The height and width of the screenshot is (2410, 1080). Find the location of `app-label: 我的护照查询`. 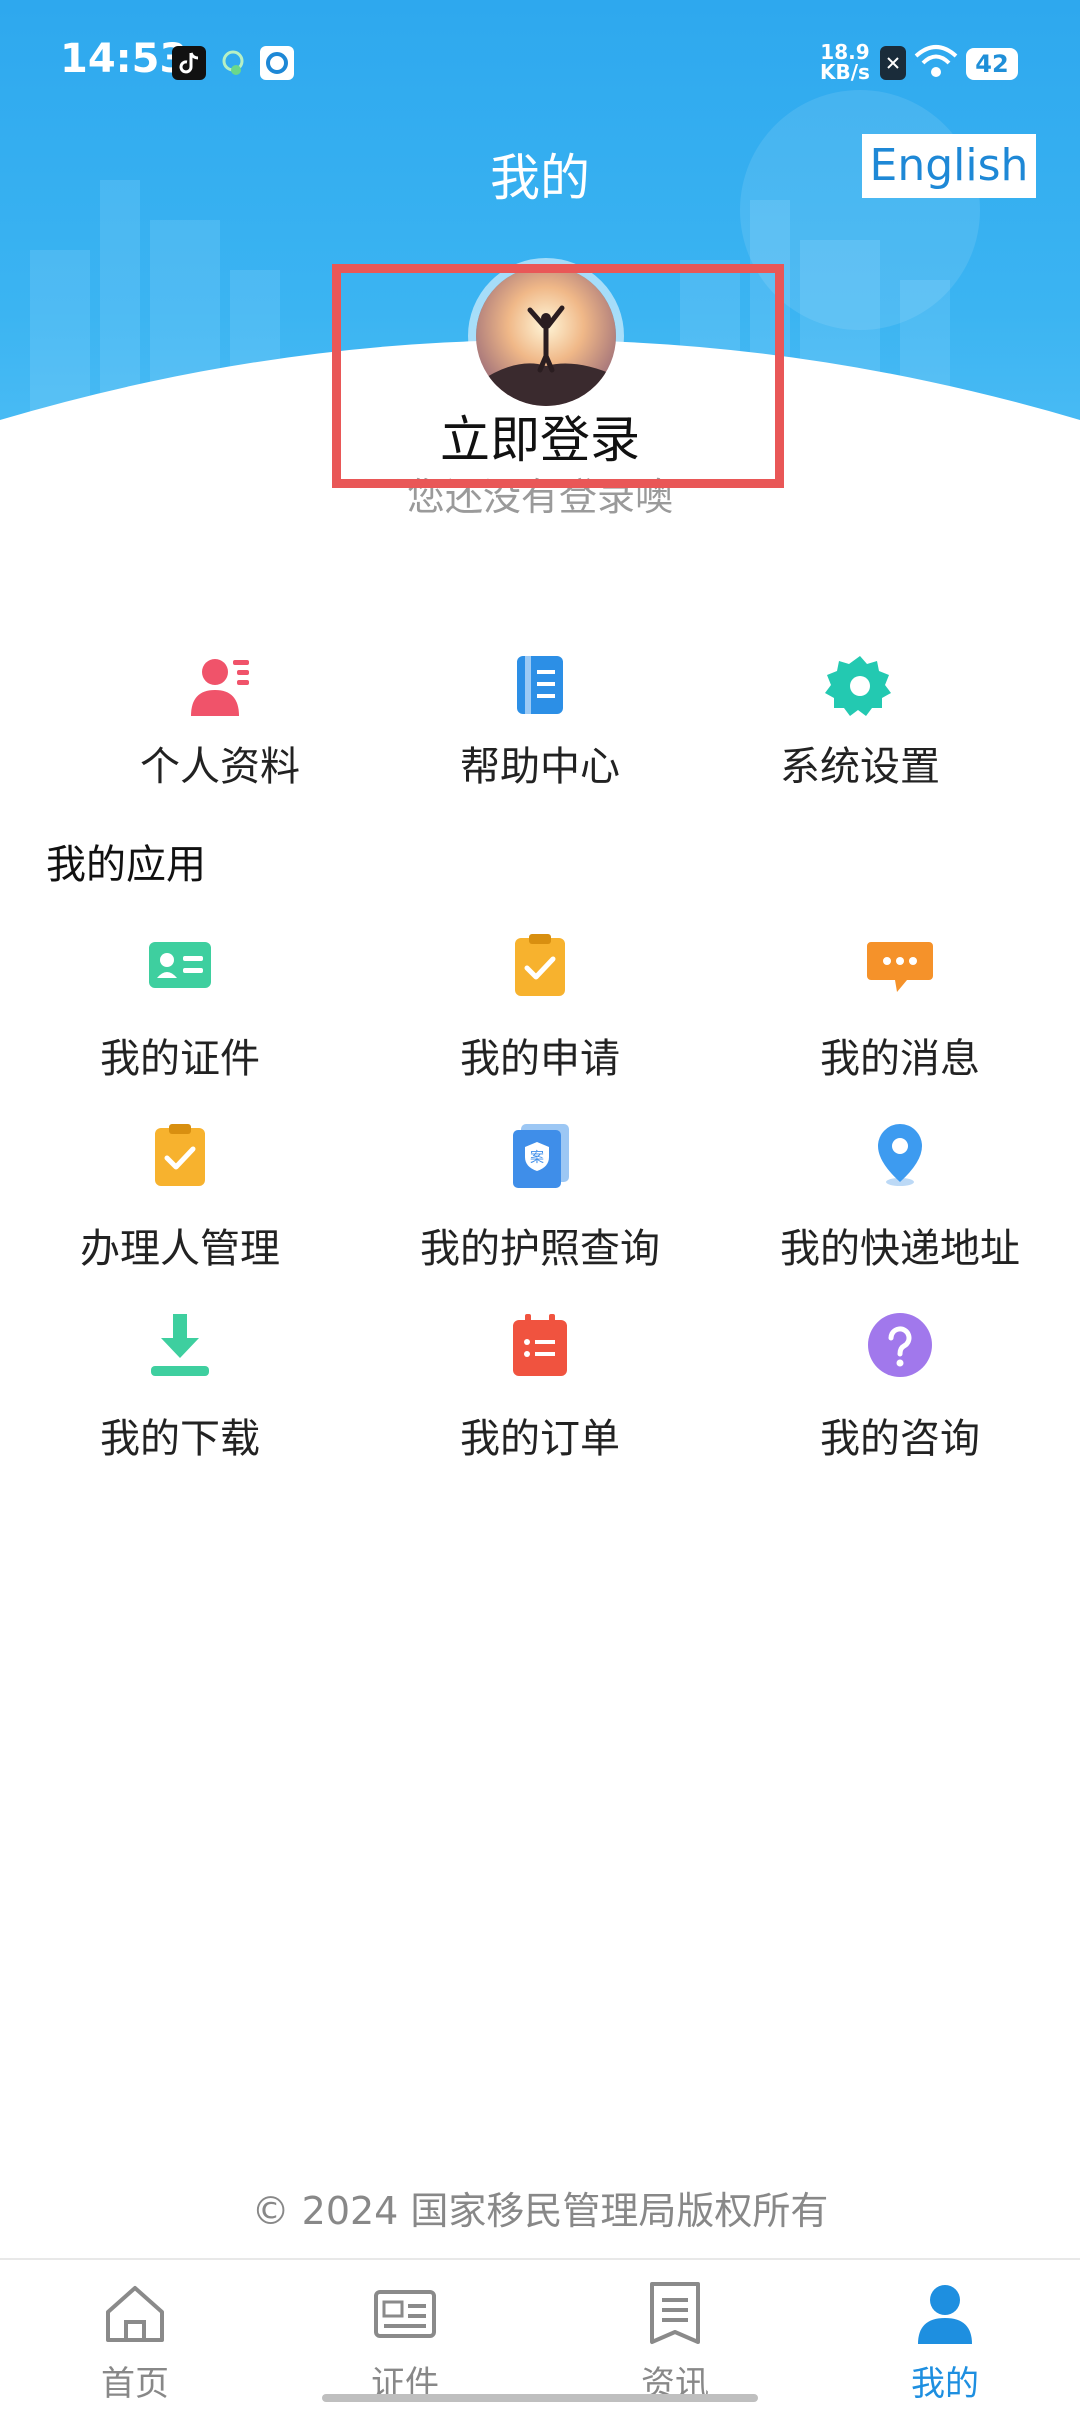

app-label: 我的护照查询 is located at coordinates (540, 1249).